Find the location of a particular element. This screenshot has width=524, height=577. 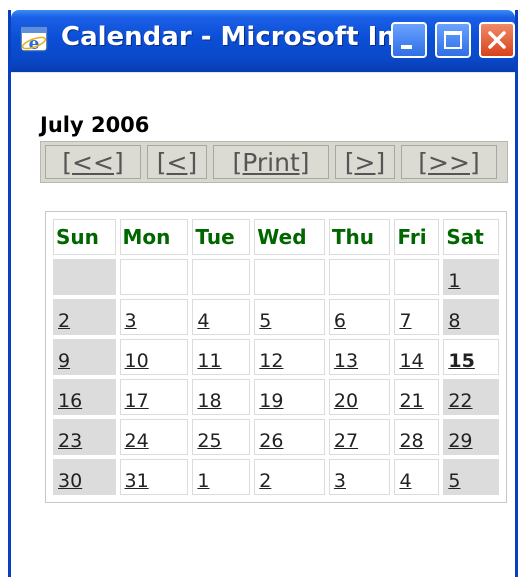

day-link: 13 is located at coordinates (359, 357).